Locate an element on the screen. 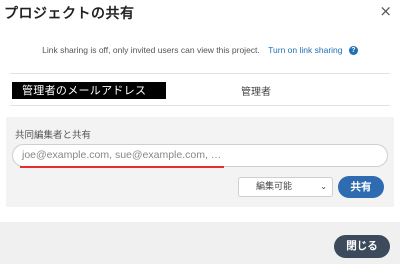 This screenshot has height=264, width=400. turn-on-link-sharing-link: Turn on link sharing is located at coordinates (305, 50).